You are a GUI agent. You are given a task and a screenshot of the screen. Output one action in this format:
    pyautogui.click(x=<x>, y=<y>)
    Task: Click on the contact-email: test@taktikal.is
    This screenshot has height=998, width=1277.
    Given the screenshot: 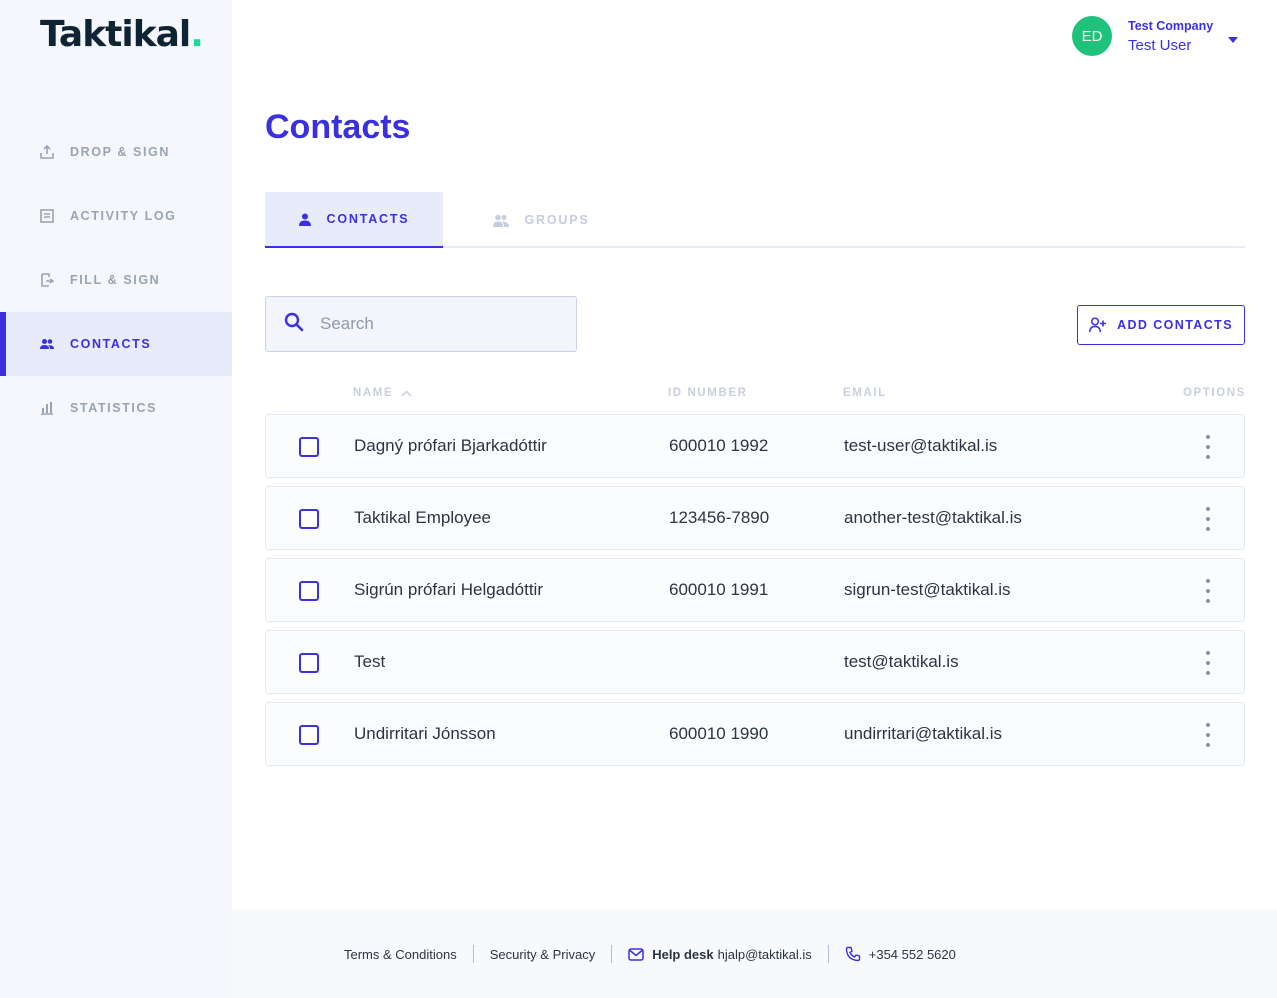 What is the action you would take?
    pyautogui.click(x=901, y=661)
    